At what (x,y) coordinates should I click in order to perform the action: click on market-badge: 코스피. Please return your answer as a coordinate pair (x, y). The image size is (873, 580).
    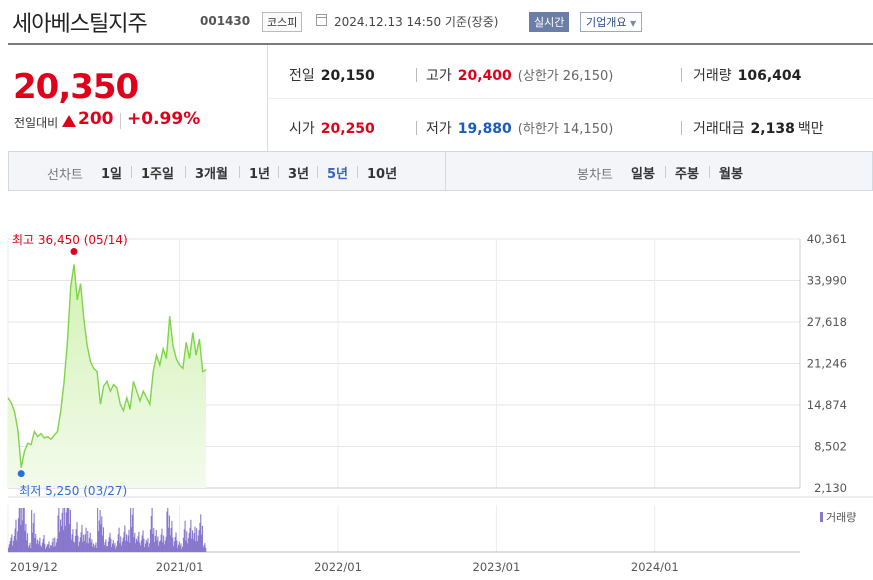
    Looking at the image, I should click on (282, 22).